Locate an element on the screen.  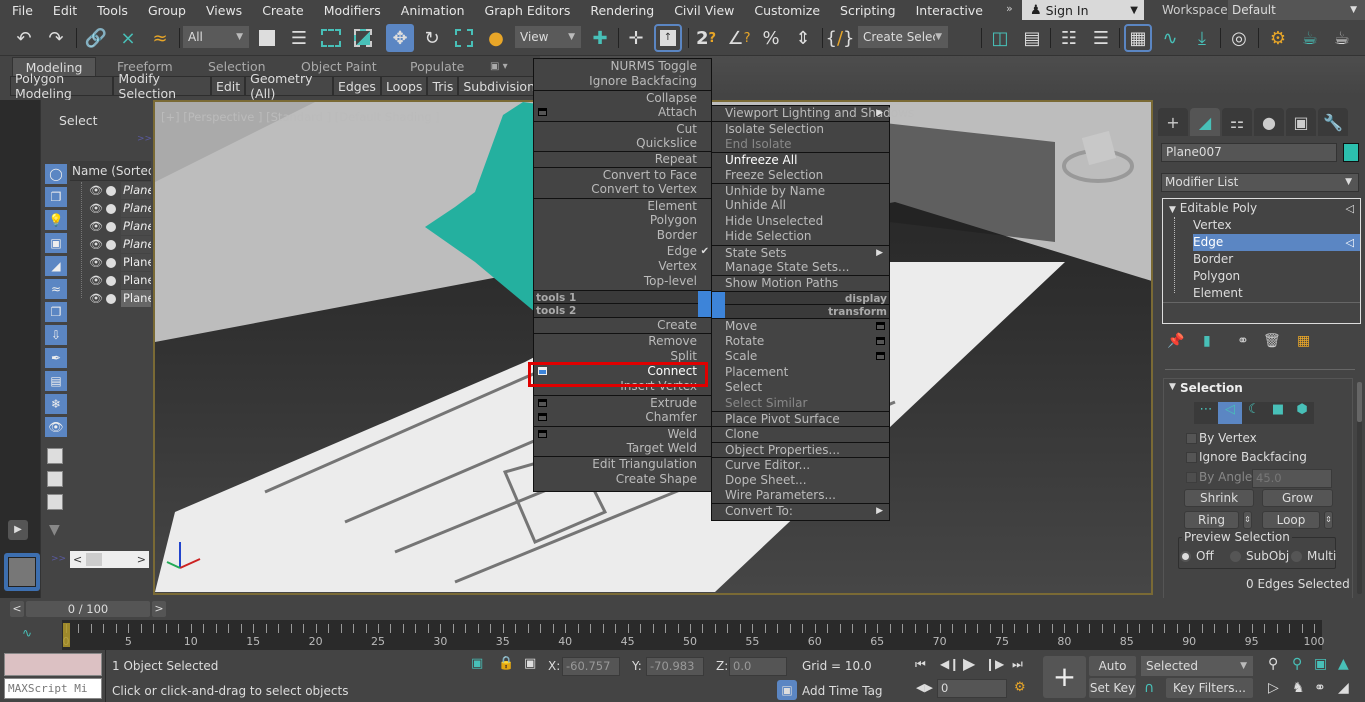
bind-space-warp-icon: ≈ is located at coordinates (160, 38).